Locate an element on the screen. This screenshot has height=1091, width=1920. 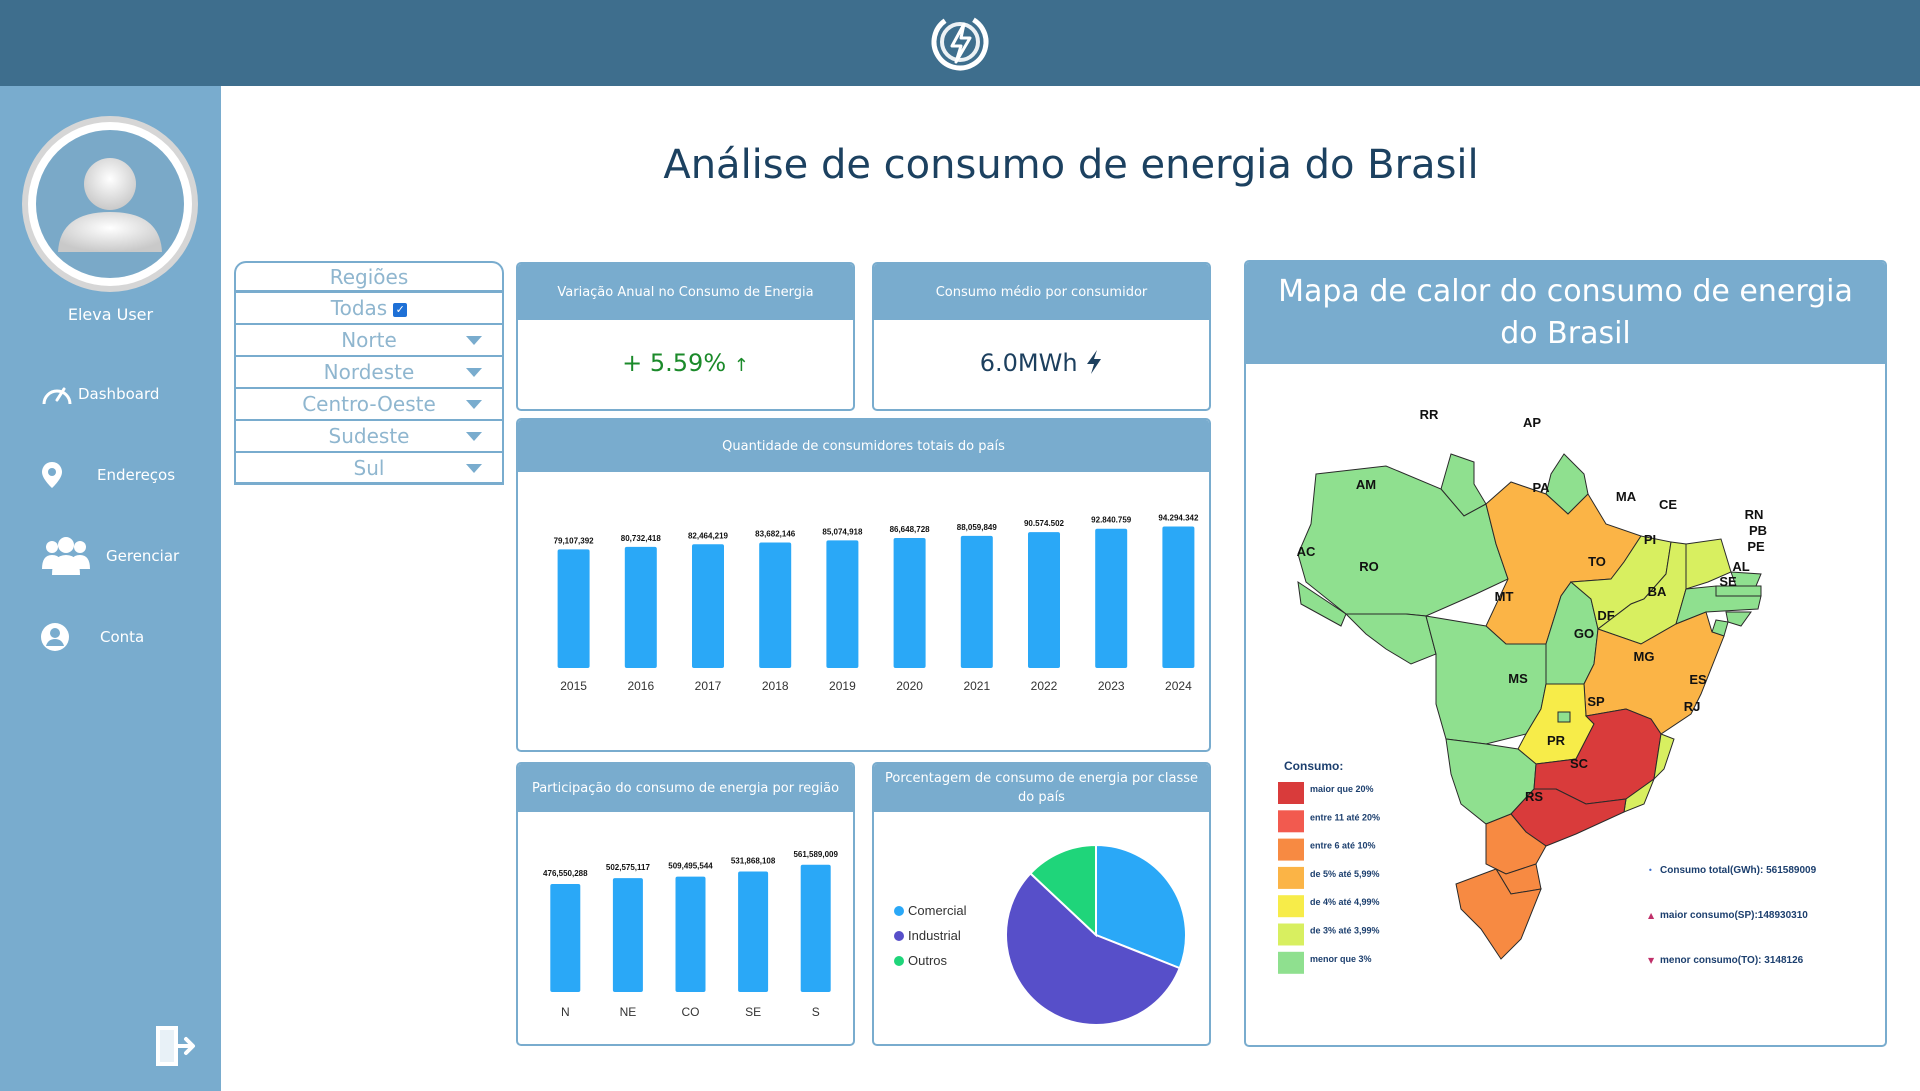
state-label-sp: SP is located at coordinates (1596, 701).